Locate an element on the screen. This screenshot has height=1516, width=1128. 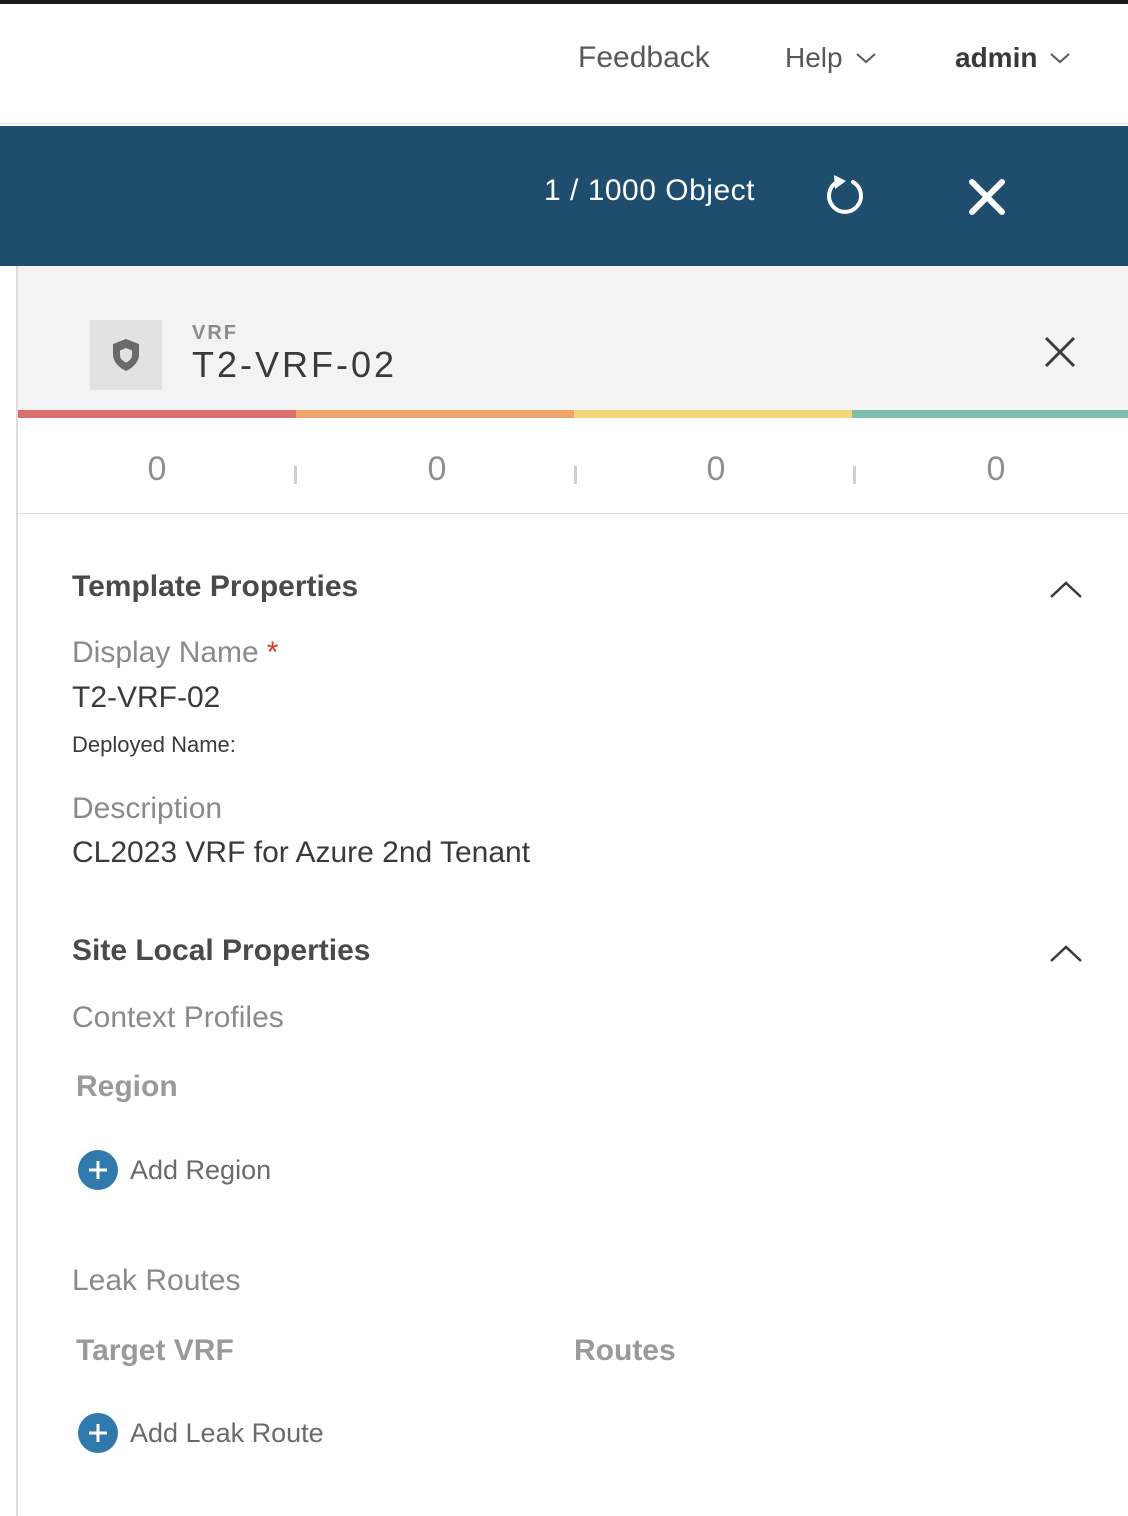
health-minor is located at coordinates (713, 414).